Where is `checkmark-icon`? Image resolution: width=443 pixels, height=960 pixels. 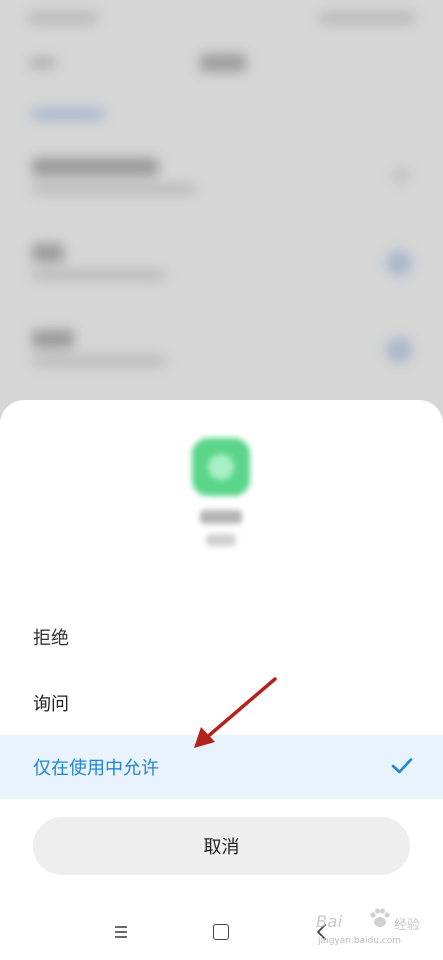 checkmark-icon is located at coordinates (402, 766).